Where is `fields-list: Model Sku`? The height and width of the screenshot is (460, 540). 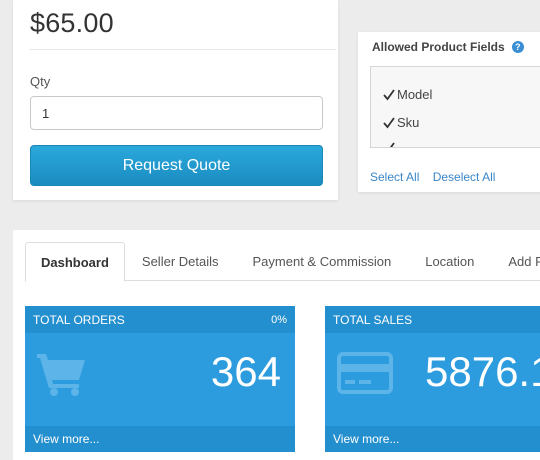 fields-list: Model Sku is located at coordinates (455, 107).